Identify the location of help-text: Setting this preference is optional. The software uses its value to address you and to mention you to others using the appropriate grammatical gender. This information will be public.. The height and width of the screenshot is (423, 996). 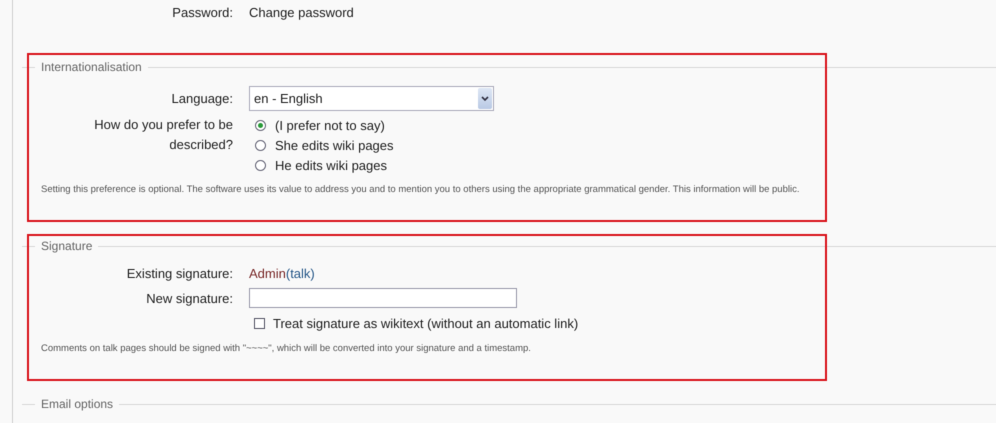
(420, 190).